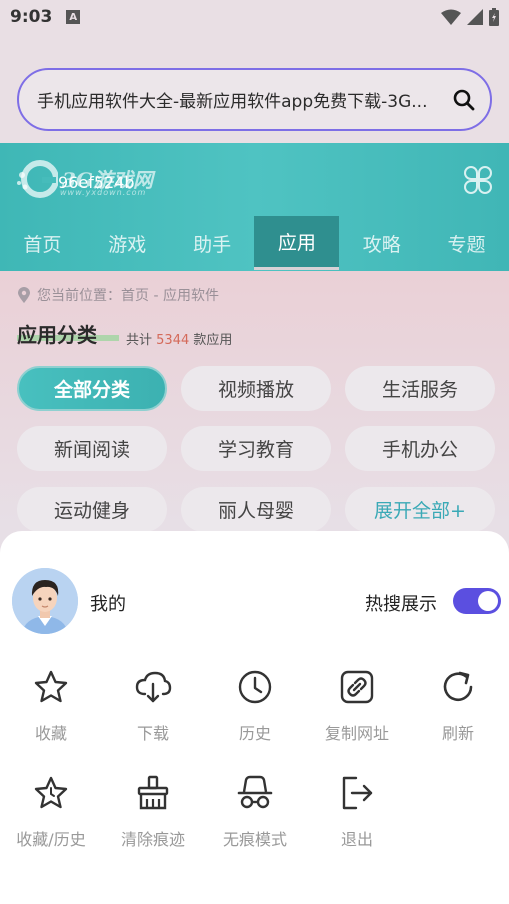  What do you see at coordinates (420, 388) in the screenshot?
I see `chip-life-services: 生活服务` at bounding box center [420, 388].